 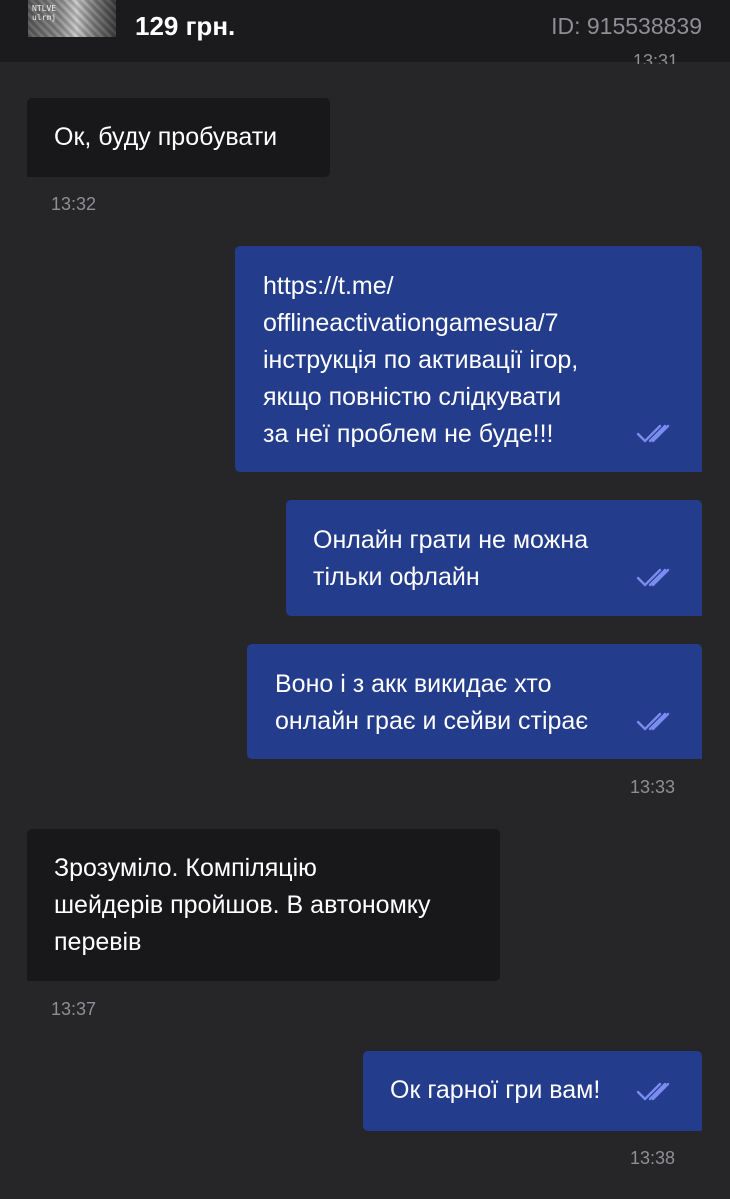 I want to click on message-time: 13:37, so click(x=74, y=1009).